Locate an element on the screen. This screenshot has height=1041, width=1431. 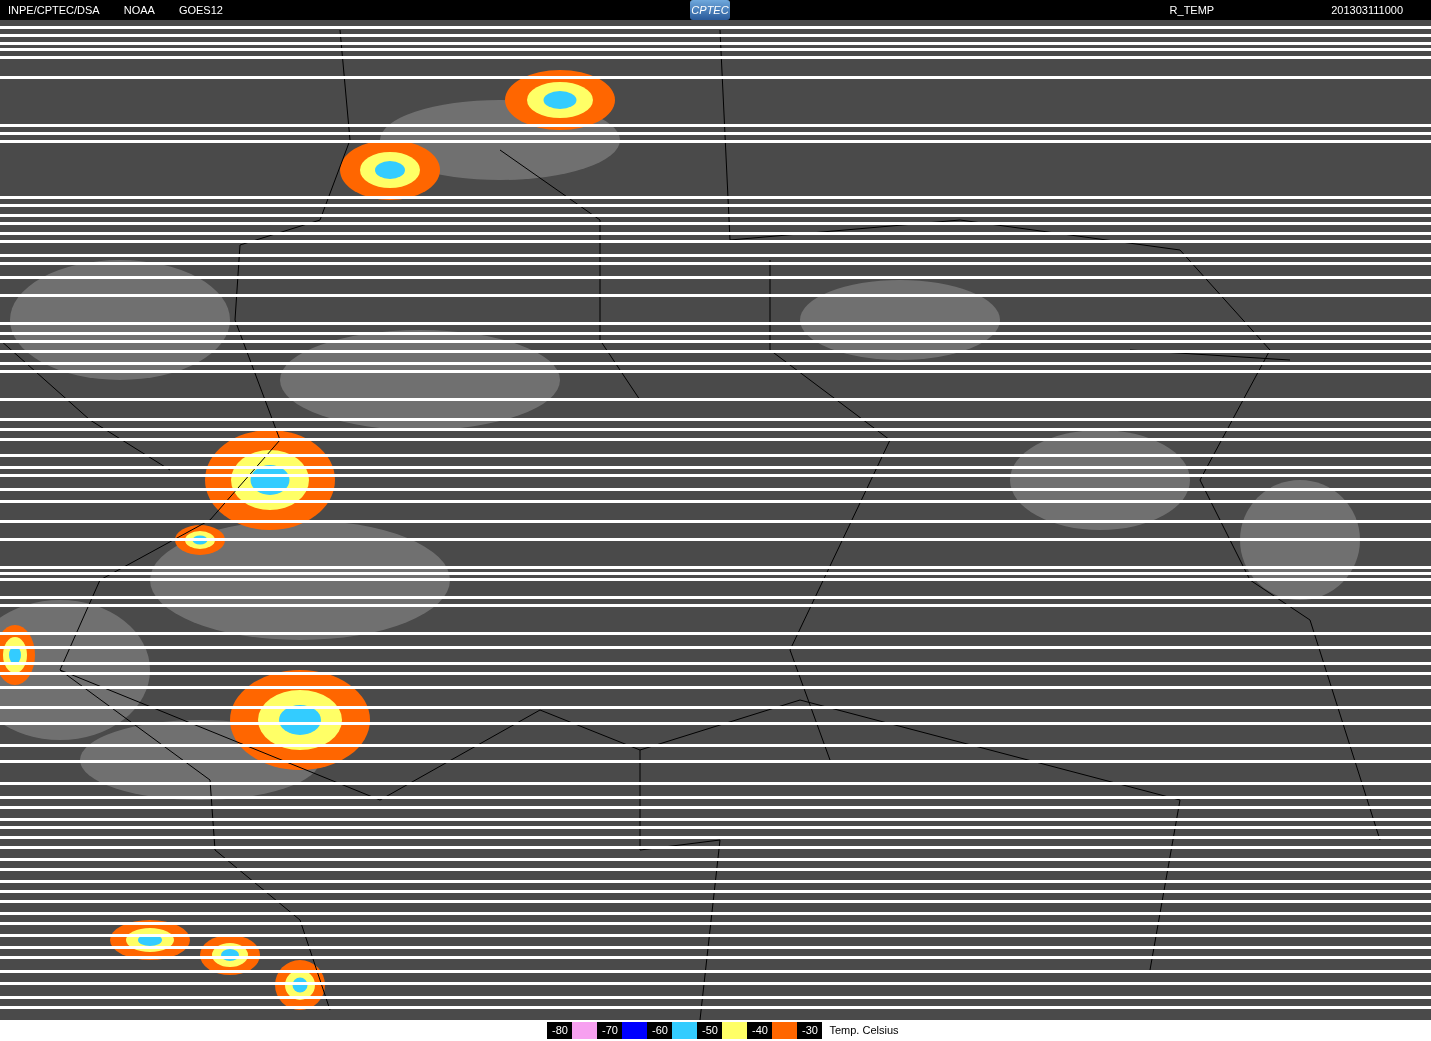
product-name: R_TEMP is located at coordinates (1192, 10).